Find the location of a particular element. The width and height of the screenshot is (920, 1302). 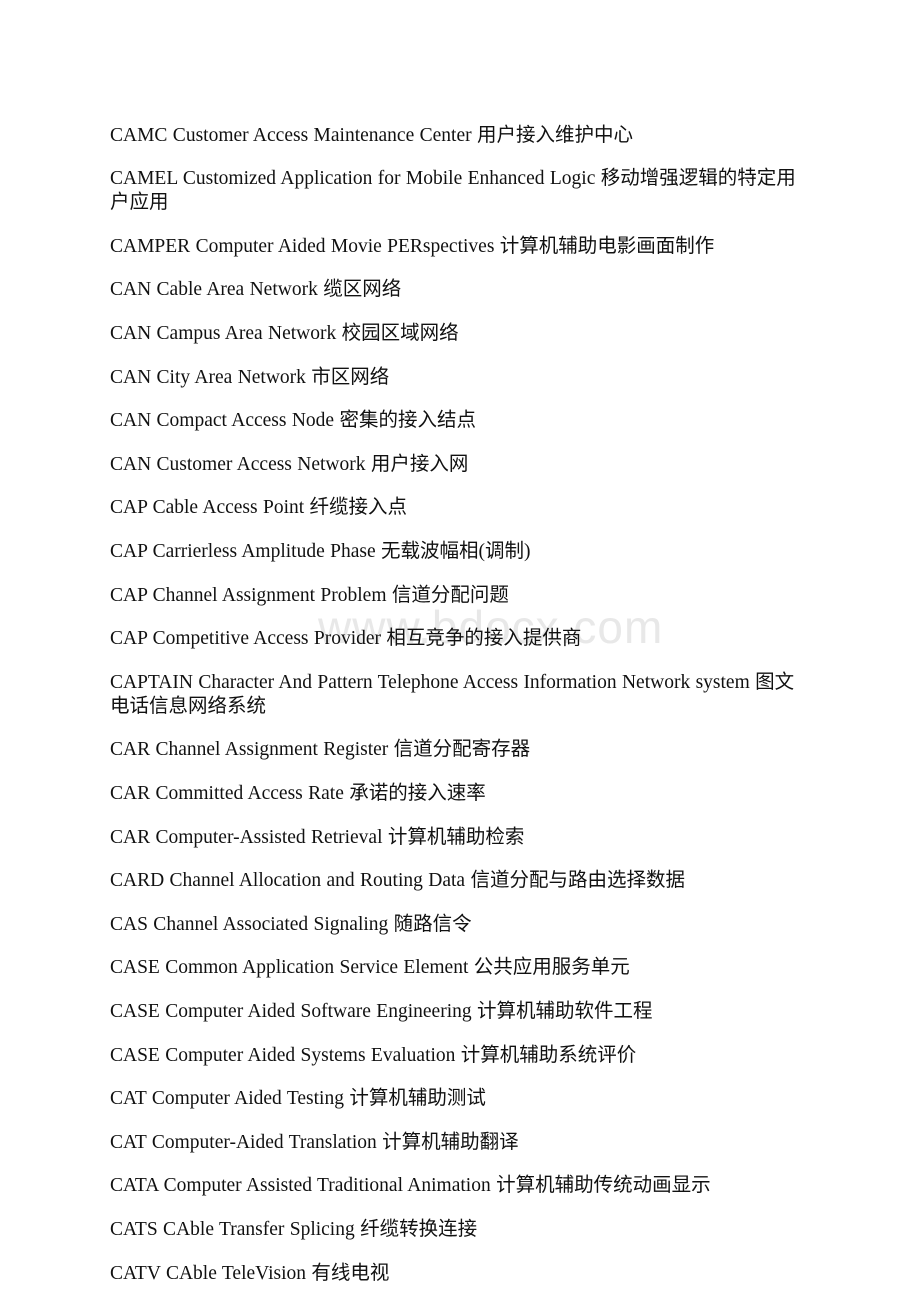

glossary-entry: CAR Computer-Assisted Retrieval 计算机辅助检索 is located at coordinates (317, 837).